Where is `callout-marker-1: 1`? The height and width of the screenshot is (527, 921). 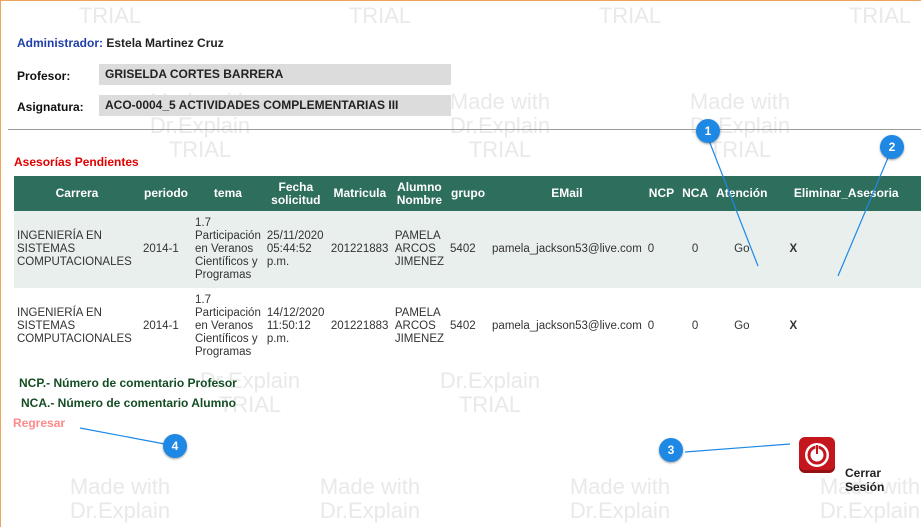
callout-marker-1: 1 is located at coordinates (708, 131).